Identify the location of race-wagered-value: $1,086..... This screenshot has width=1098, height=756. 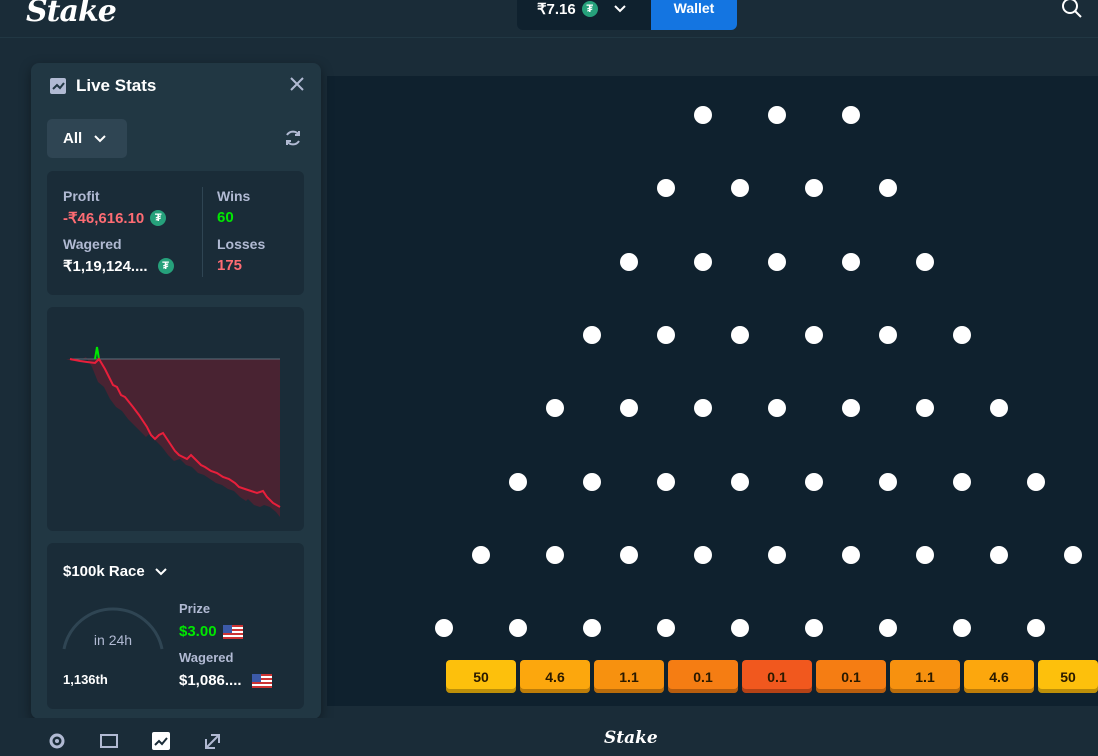
(225, 680).